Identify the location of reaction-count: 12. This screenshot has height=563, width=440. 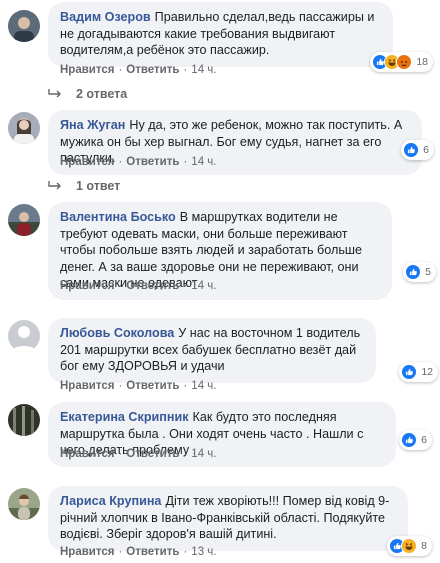
(427, 371).